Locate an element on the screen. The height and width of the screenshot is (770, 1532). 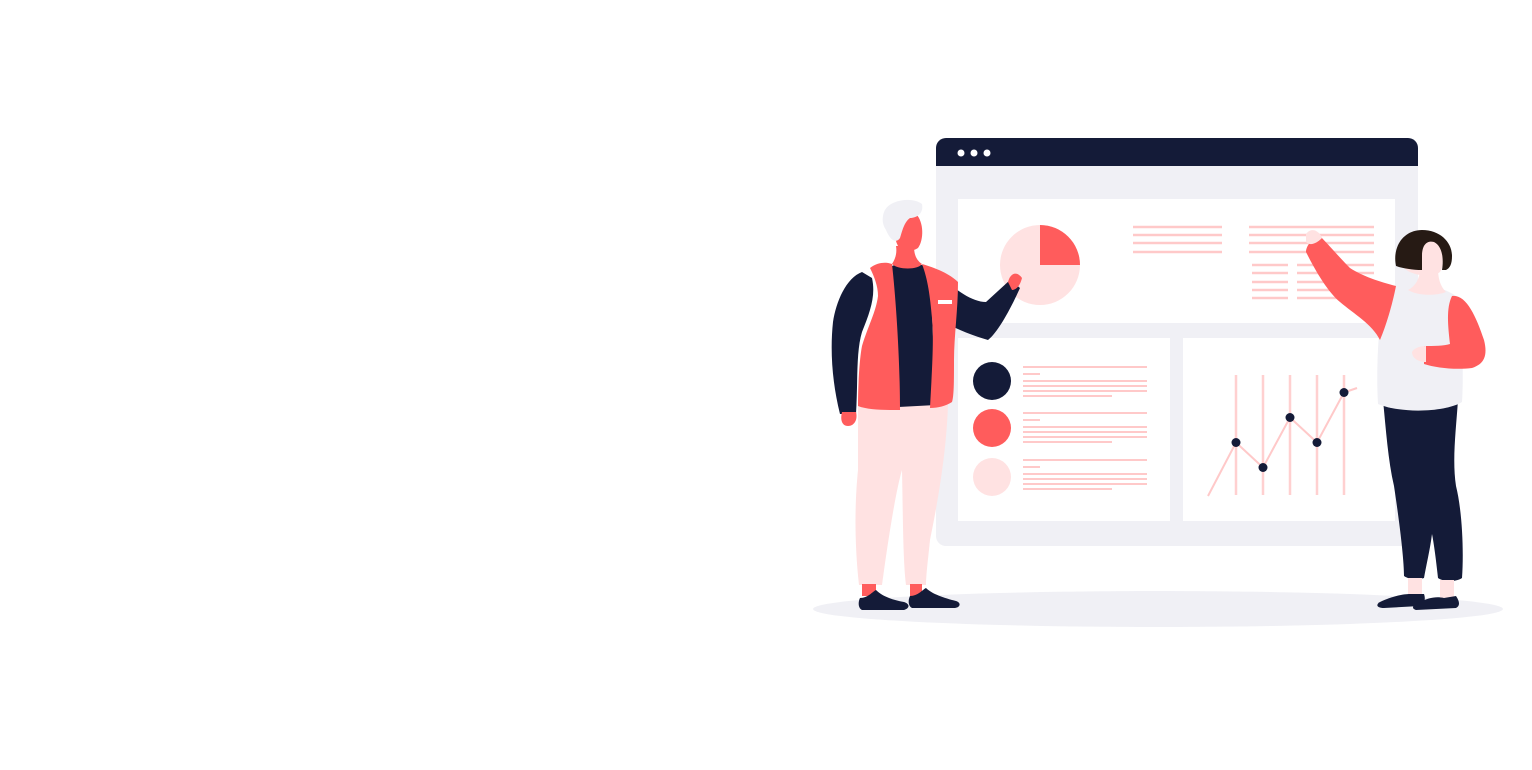
man-badge is located at coordinates (945, 302).